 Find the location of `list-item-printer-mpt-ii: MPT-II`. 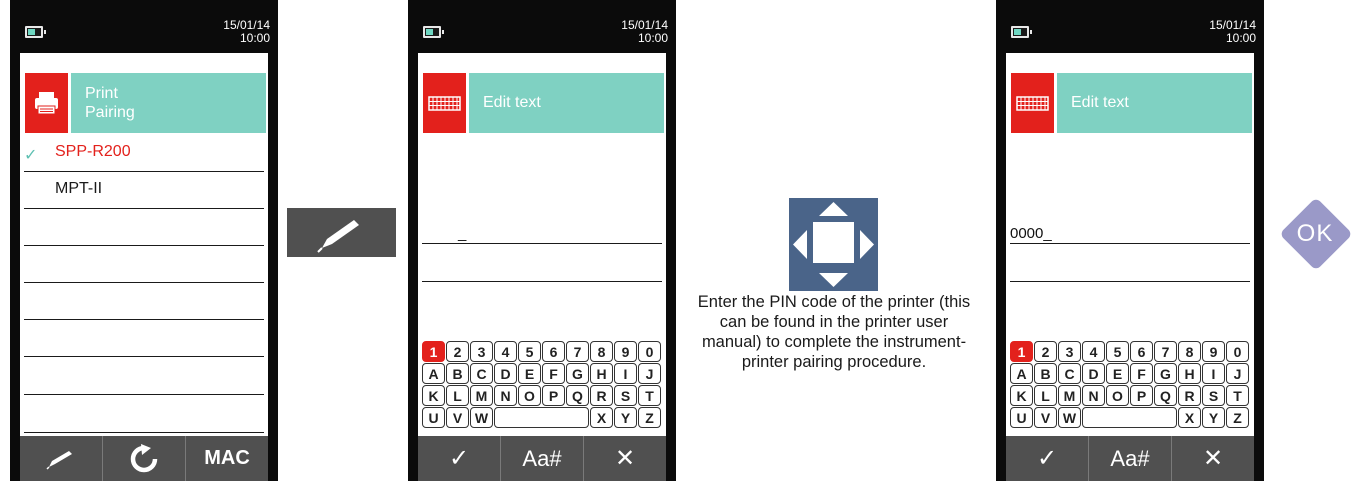

list-item-printer-mpt-ii: MPT-II is located at coordinates (144, 190).